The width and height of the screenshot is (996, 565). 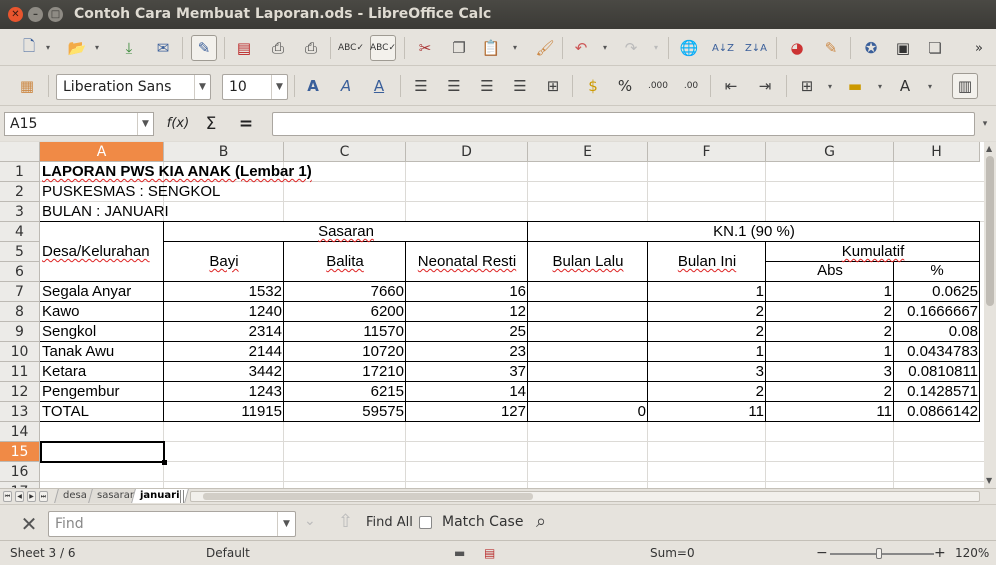 What do you see at coordinates (224, 262) in the screenshot?
I see `bayi-header-cell: Bayi` at bounding box center [224, 262].